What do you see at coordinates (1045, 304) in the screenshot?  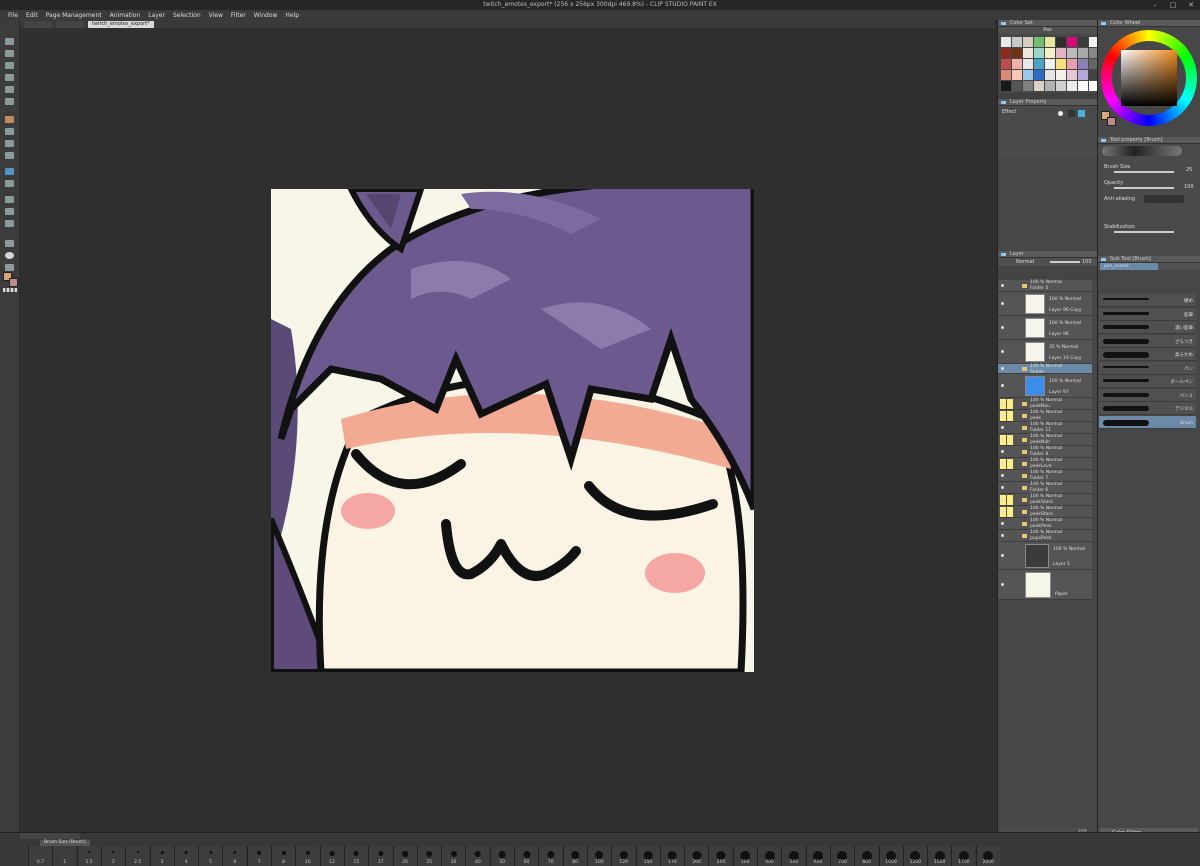 I see `layer-row: 100 % Normal Layer 96 Copy` at bounding box center [1045, 304].